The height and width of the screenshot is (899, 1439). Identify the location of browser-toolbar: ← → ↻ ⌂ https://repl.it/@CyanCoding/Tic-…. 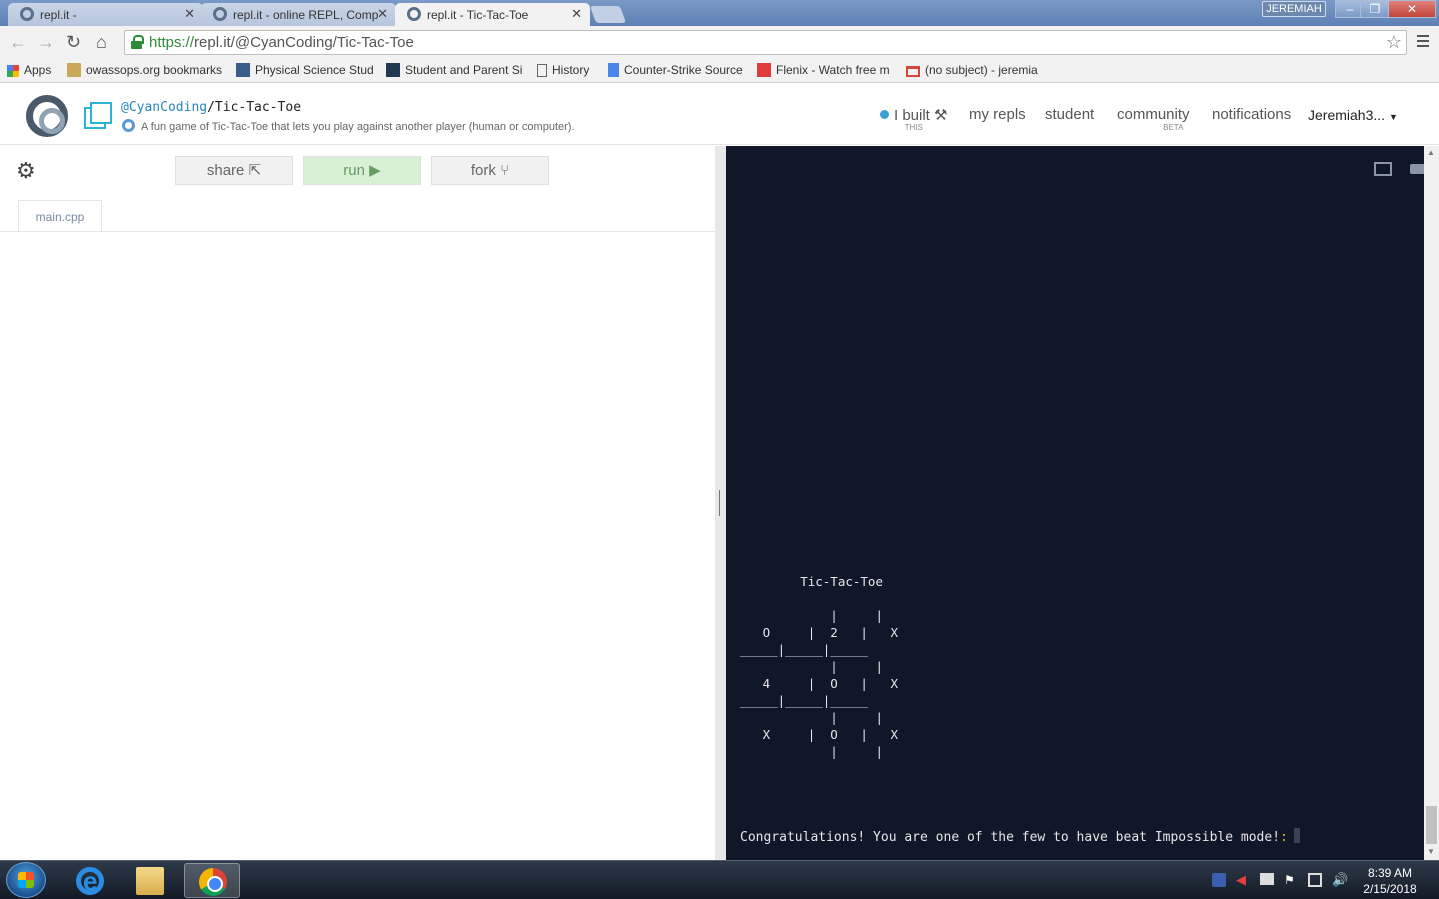
(719, 42).